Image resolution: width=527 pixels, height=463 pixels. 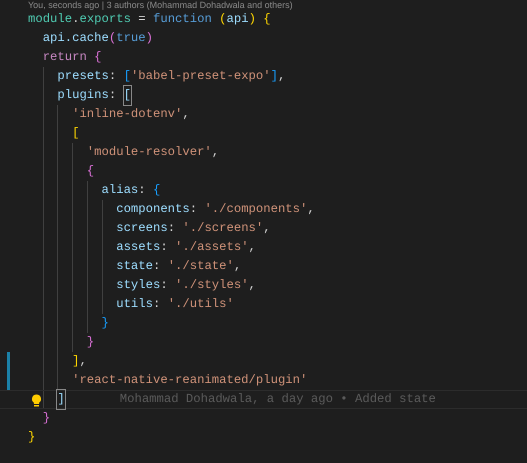 I want to click on code-token: './screens', so click(x=223, y=228).